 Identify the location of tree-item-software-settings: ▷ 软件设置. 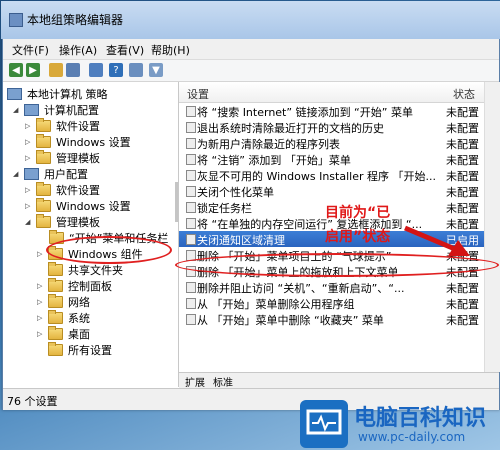
(62, 126).